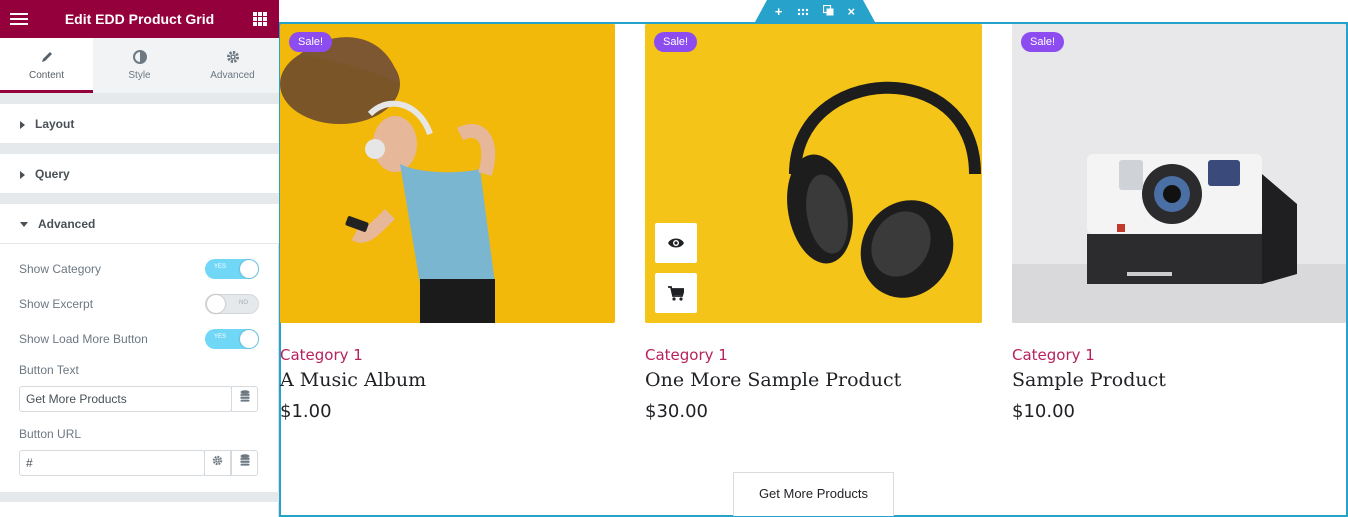 The width and height of the screenshot is (1348, 517). Describe the element at coordinates (60, 269) in the screenshot. I see `show-category-label: Show Category` at that location.